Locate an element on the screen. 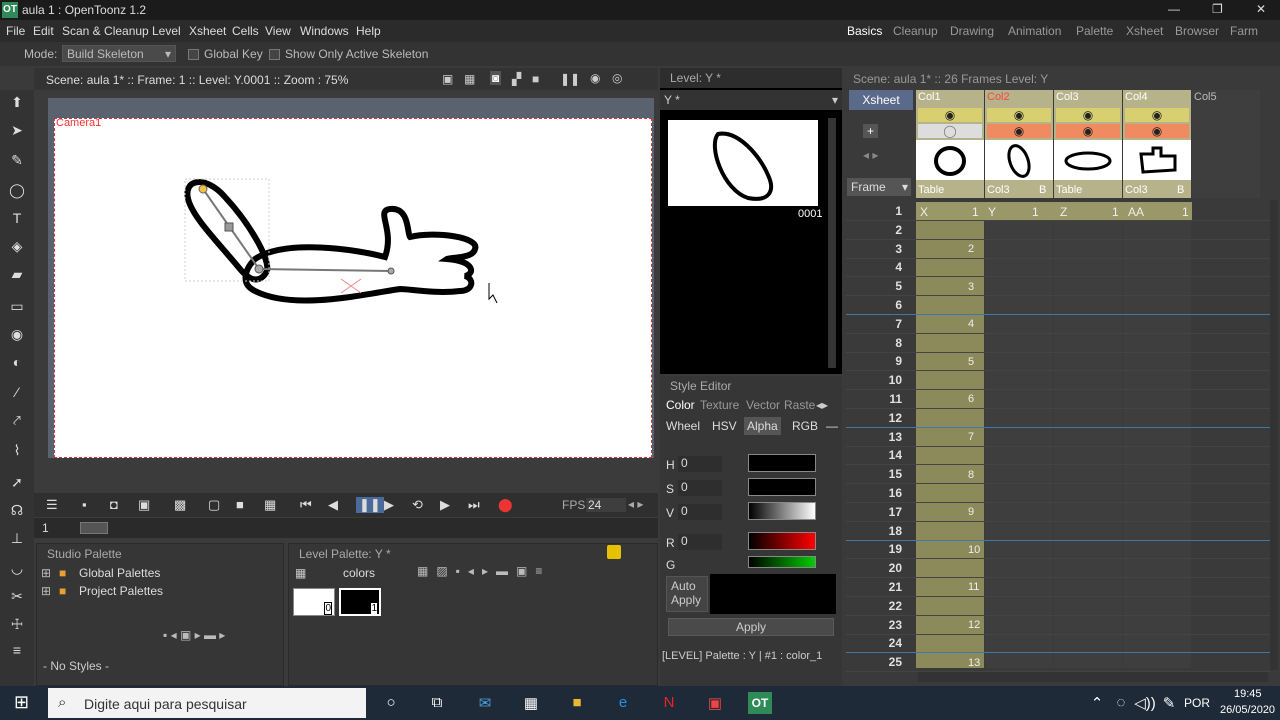 The height and width of the screenshot is (720, 1280). menu-icon: ☰ is located at coordinates (52, 505).